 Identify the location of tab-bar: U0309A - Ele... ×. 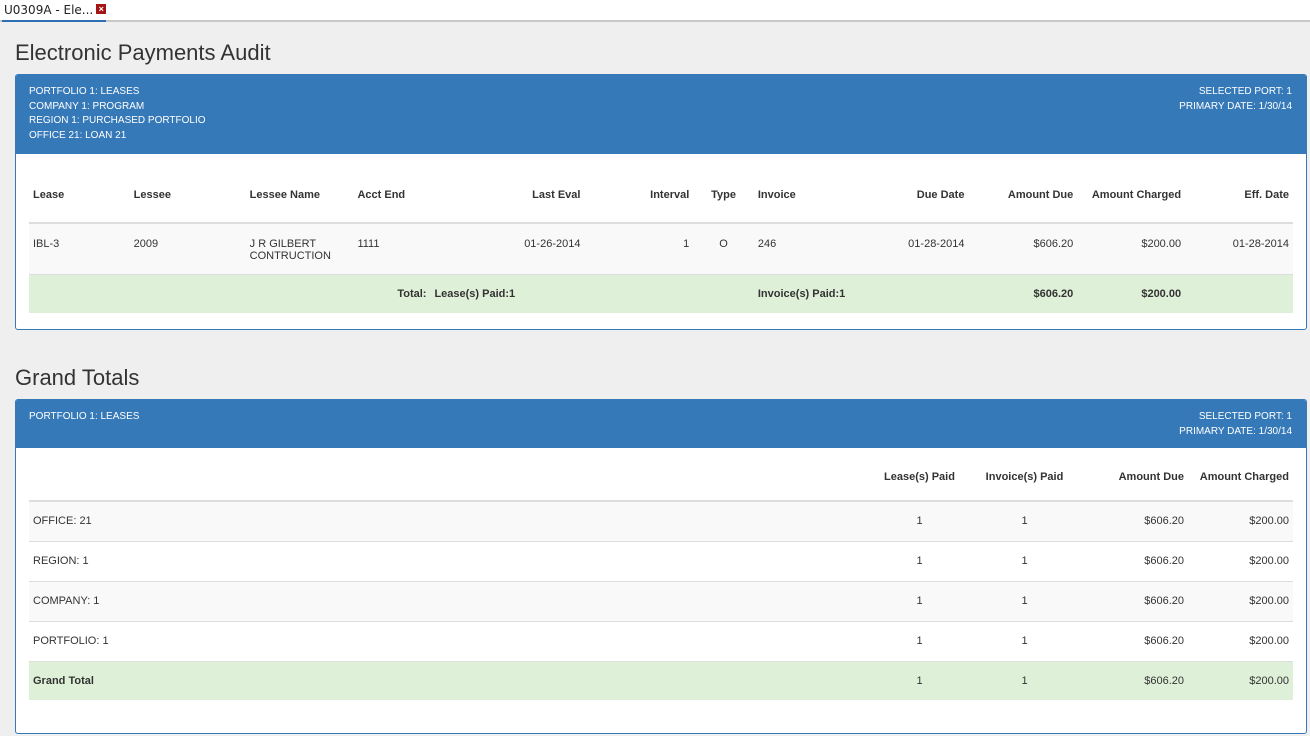
(655, 11).